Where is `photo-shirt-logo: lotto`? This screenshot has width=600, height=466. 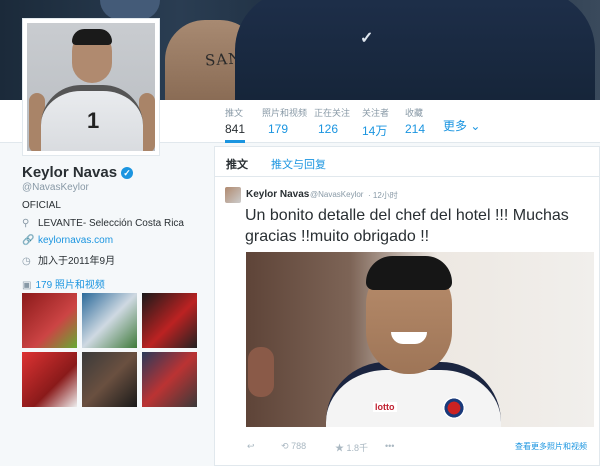 photo-shirt-logo: lotto is located at coordinates (385, 407).